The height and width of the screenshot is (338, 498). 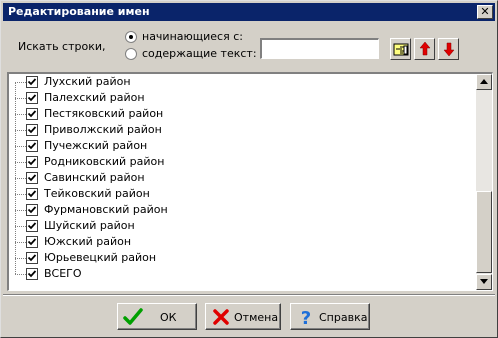 I want to click on find-previous-button, so click(x=424, y=49).